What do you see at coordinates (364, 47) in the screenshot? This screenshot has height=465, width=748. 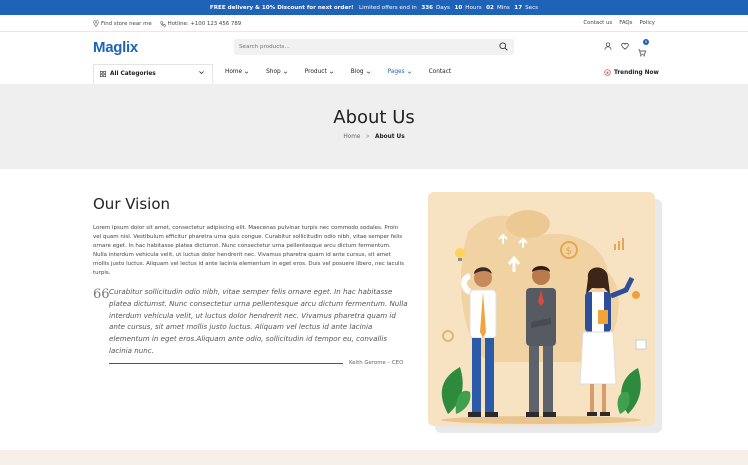 I see `search-input` at bounding box center [364, 47].